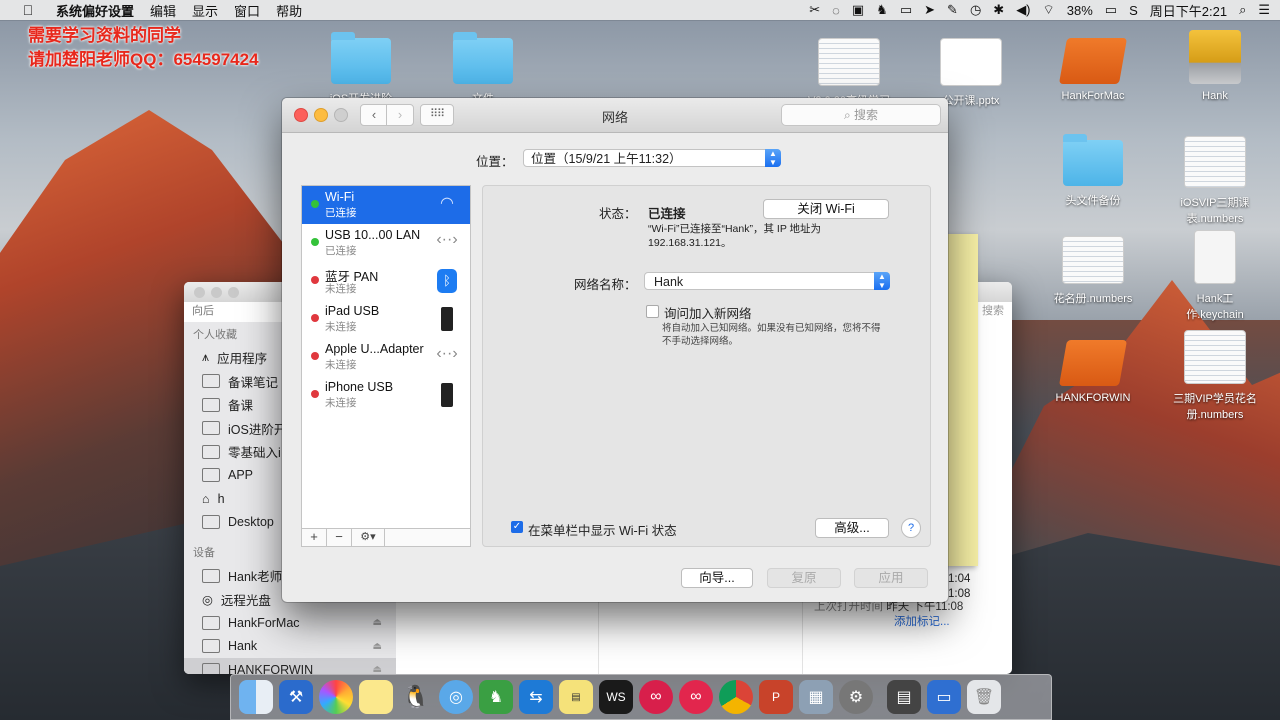  Describe the element at coordinates (576, 697) in the screenshot. I see `stickies-icon: ▤` at that location.